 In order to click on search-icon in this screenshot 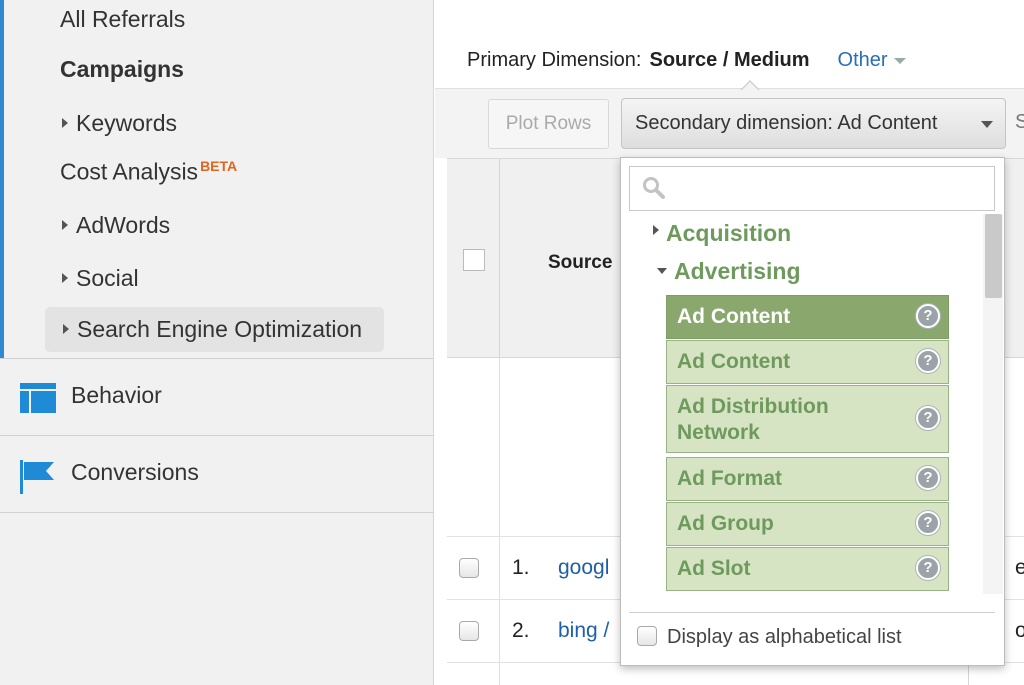, I will do `click(654, 190)`.